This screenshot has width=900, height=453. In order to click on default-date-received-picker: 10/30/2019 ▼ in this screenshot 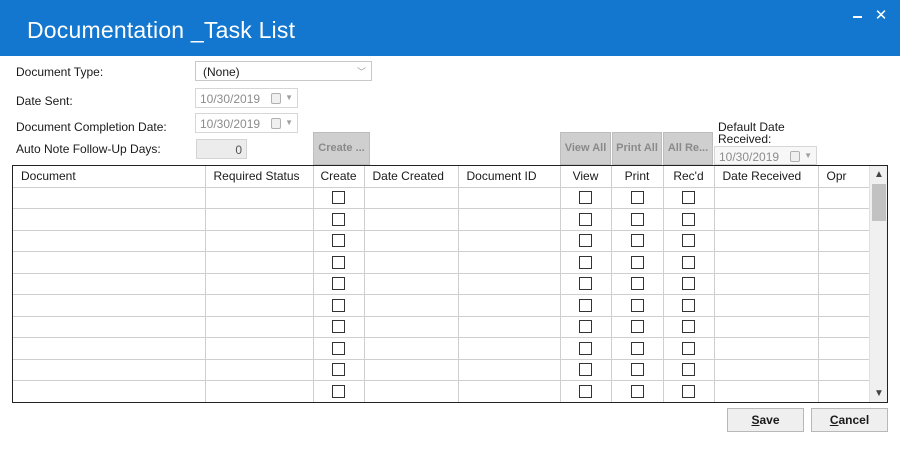, I will do `click(765, 155)`.